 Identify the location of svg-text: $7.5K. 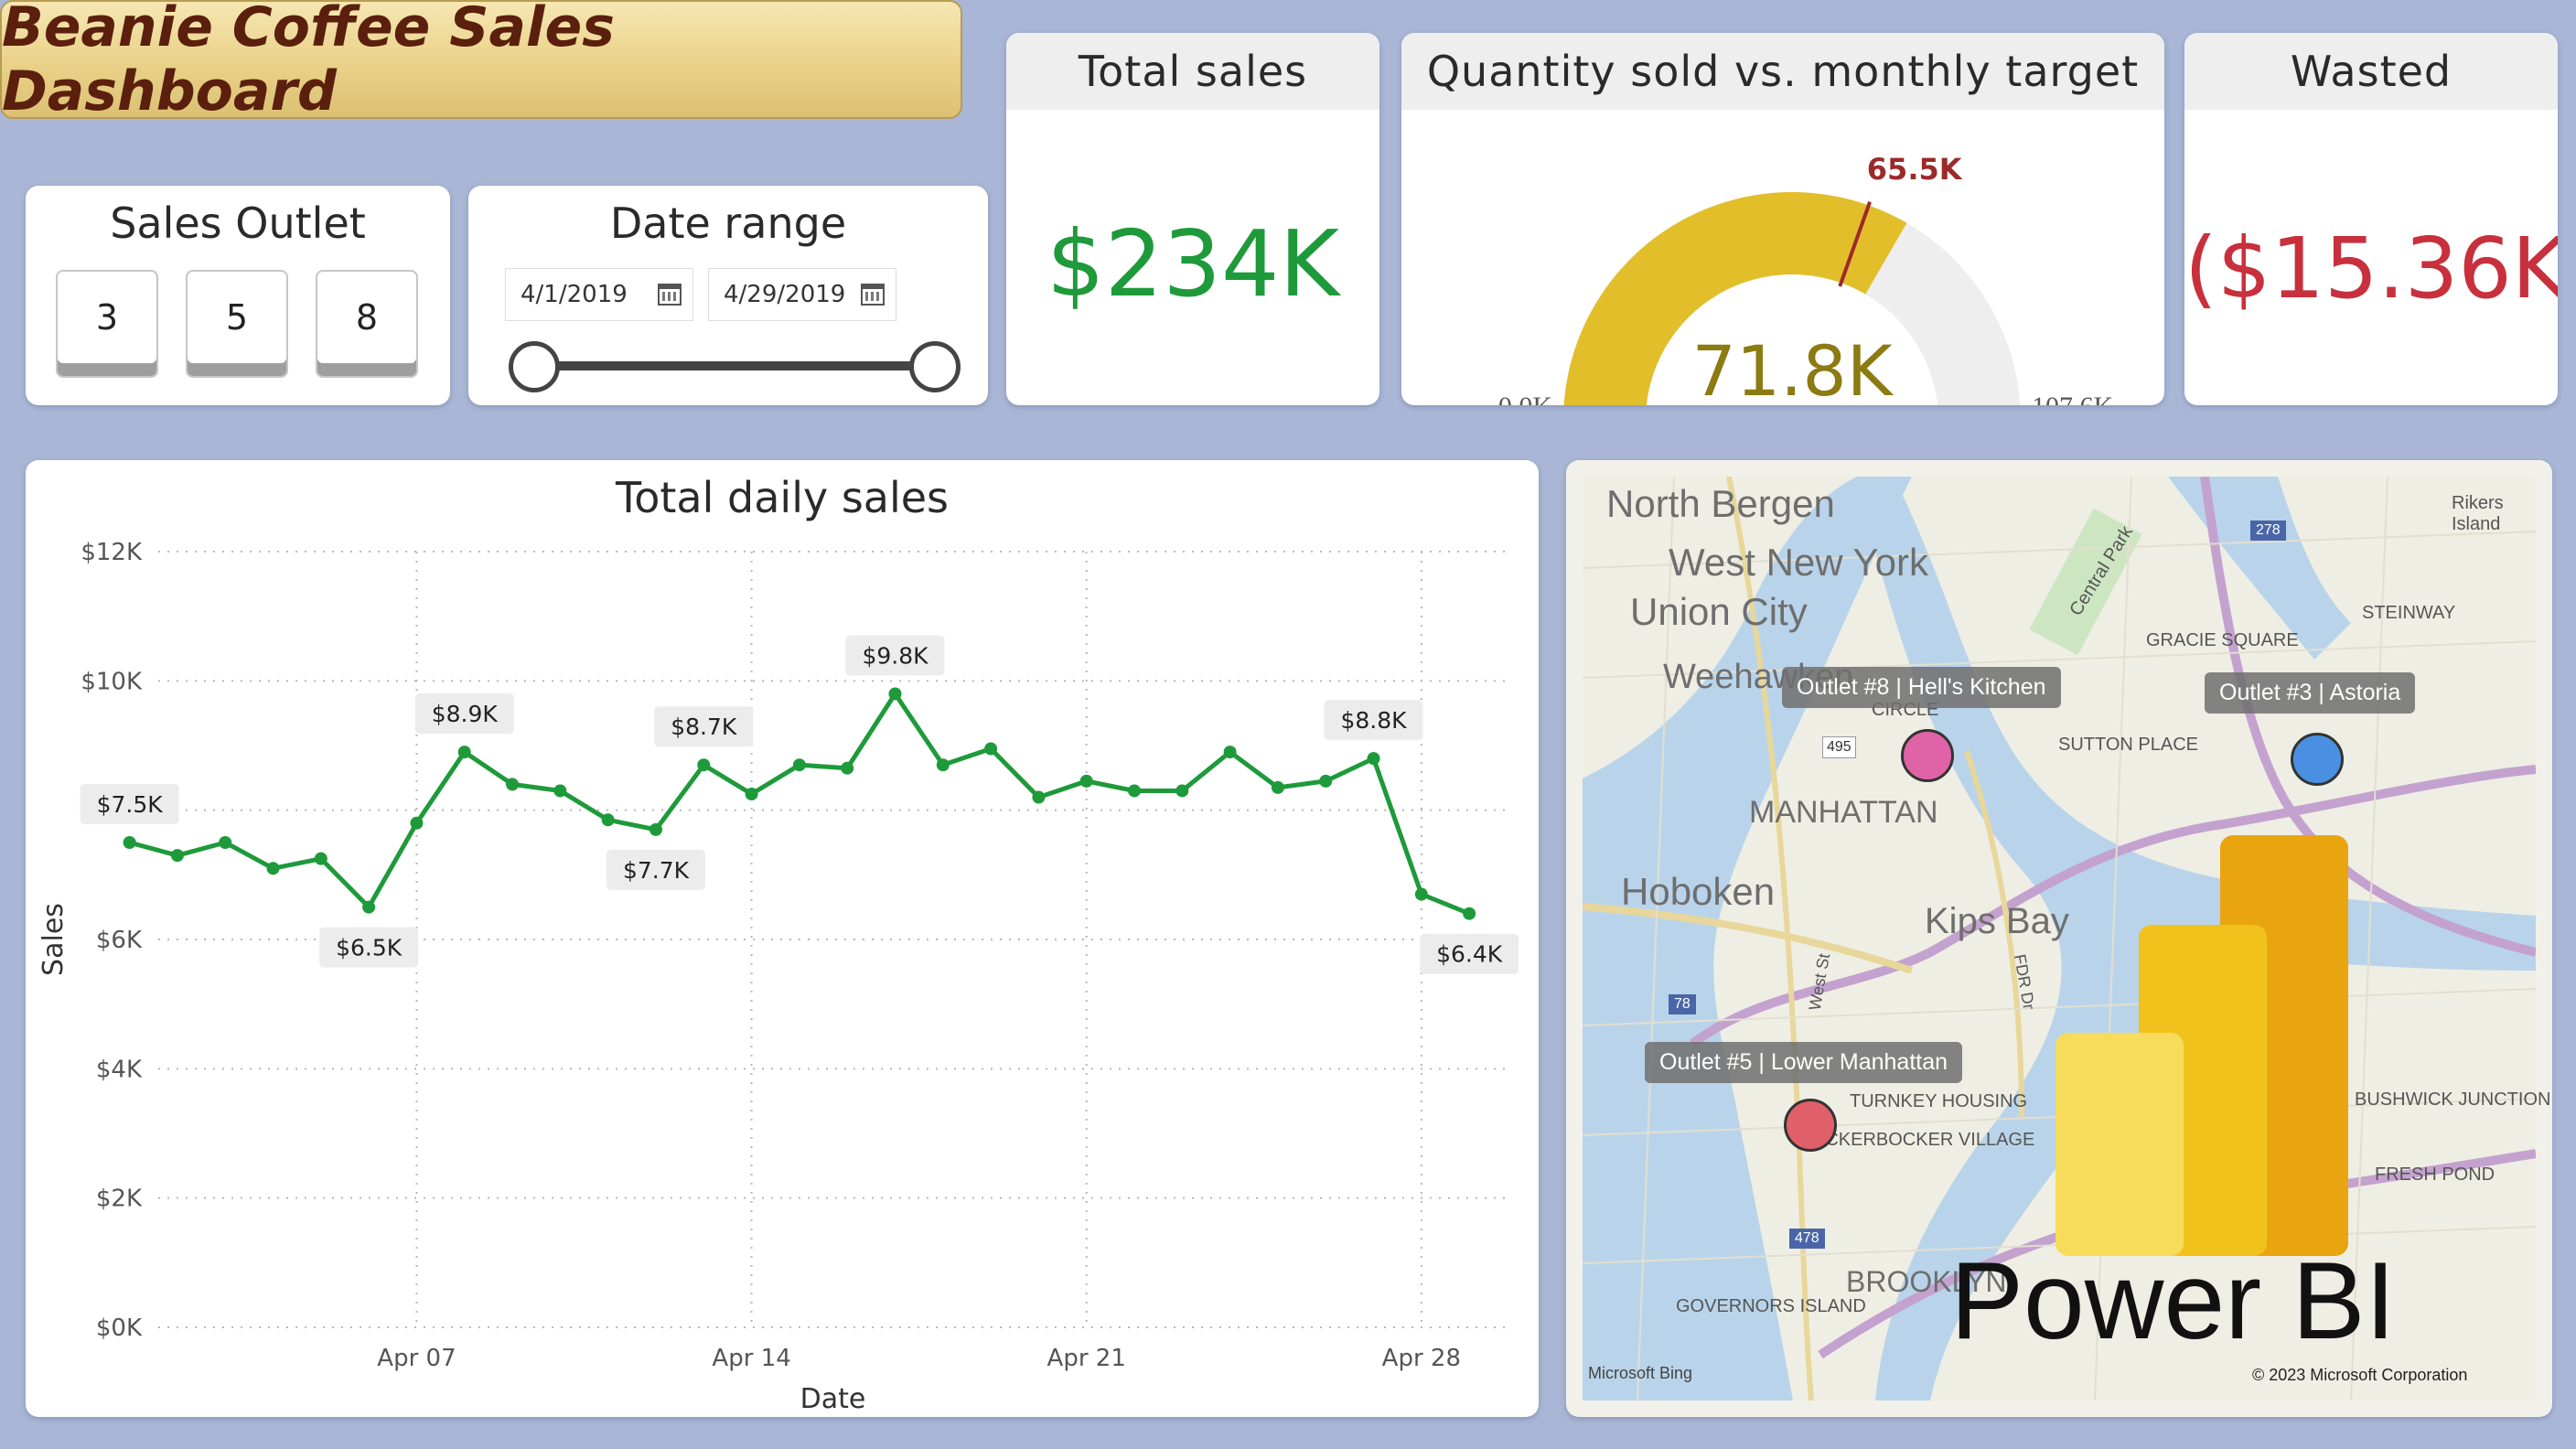
(130, 805).